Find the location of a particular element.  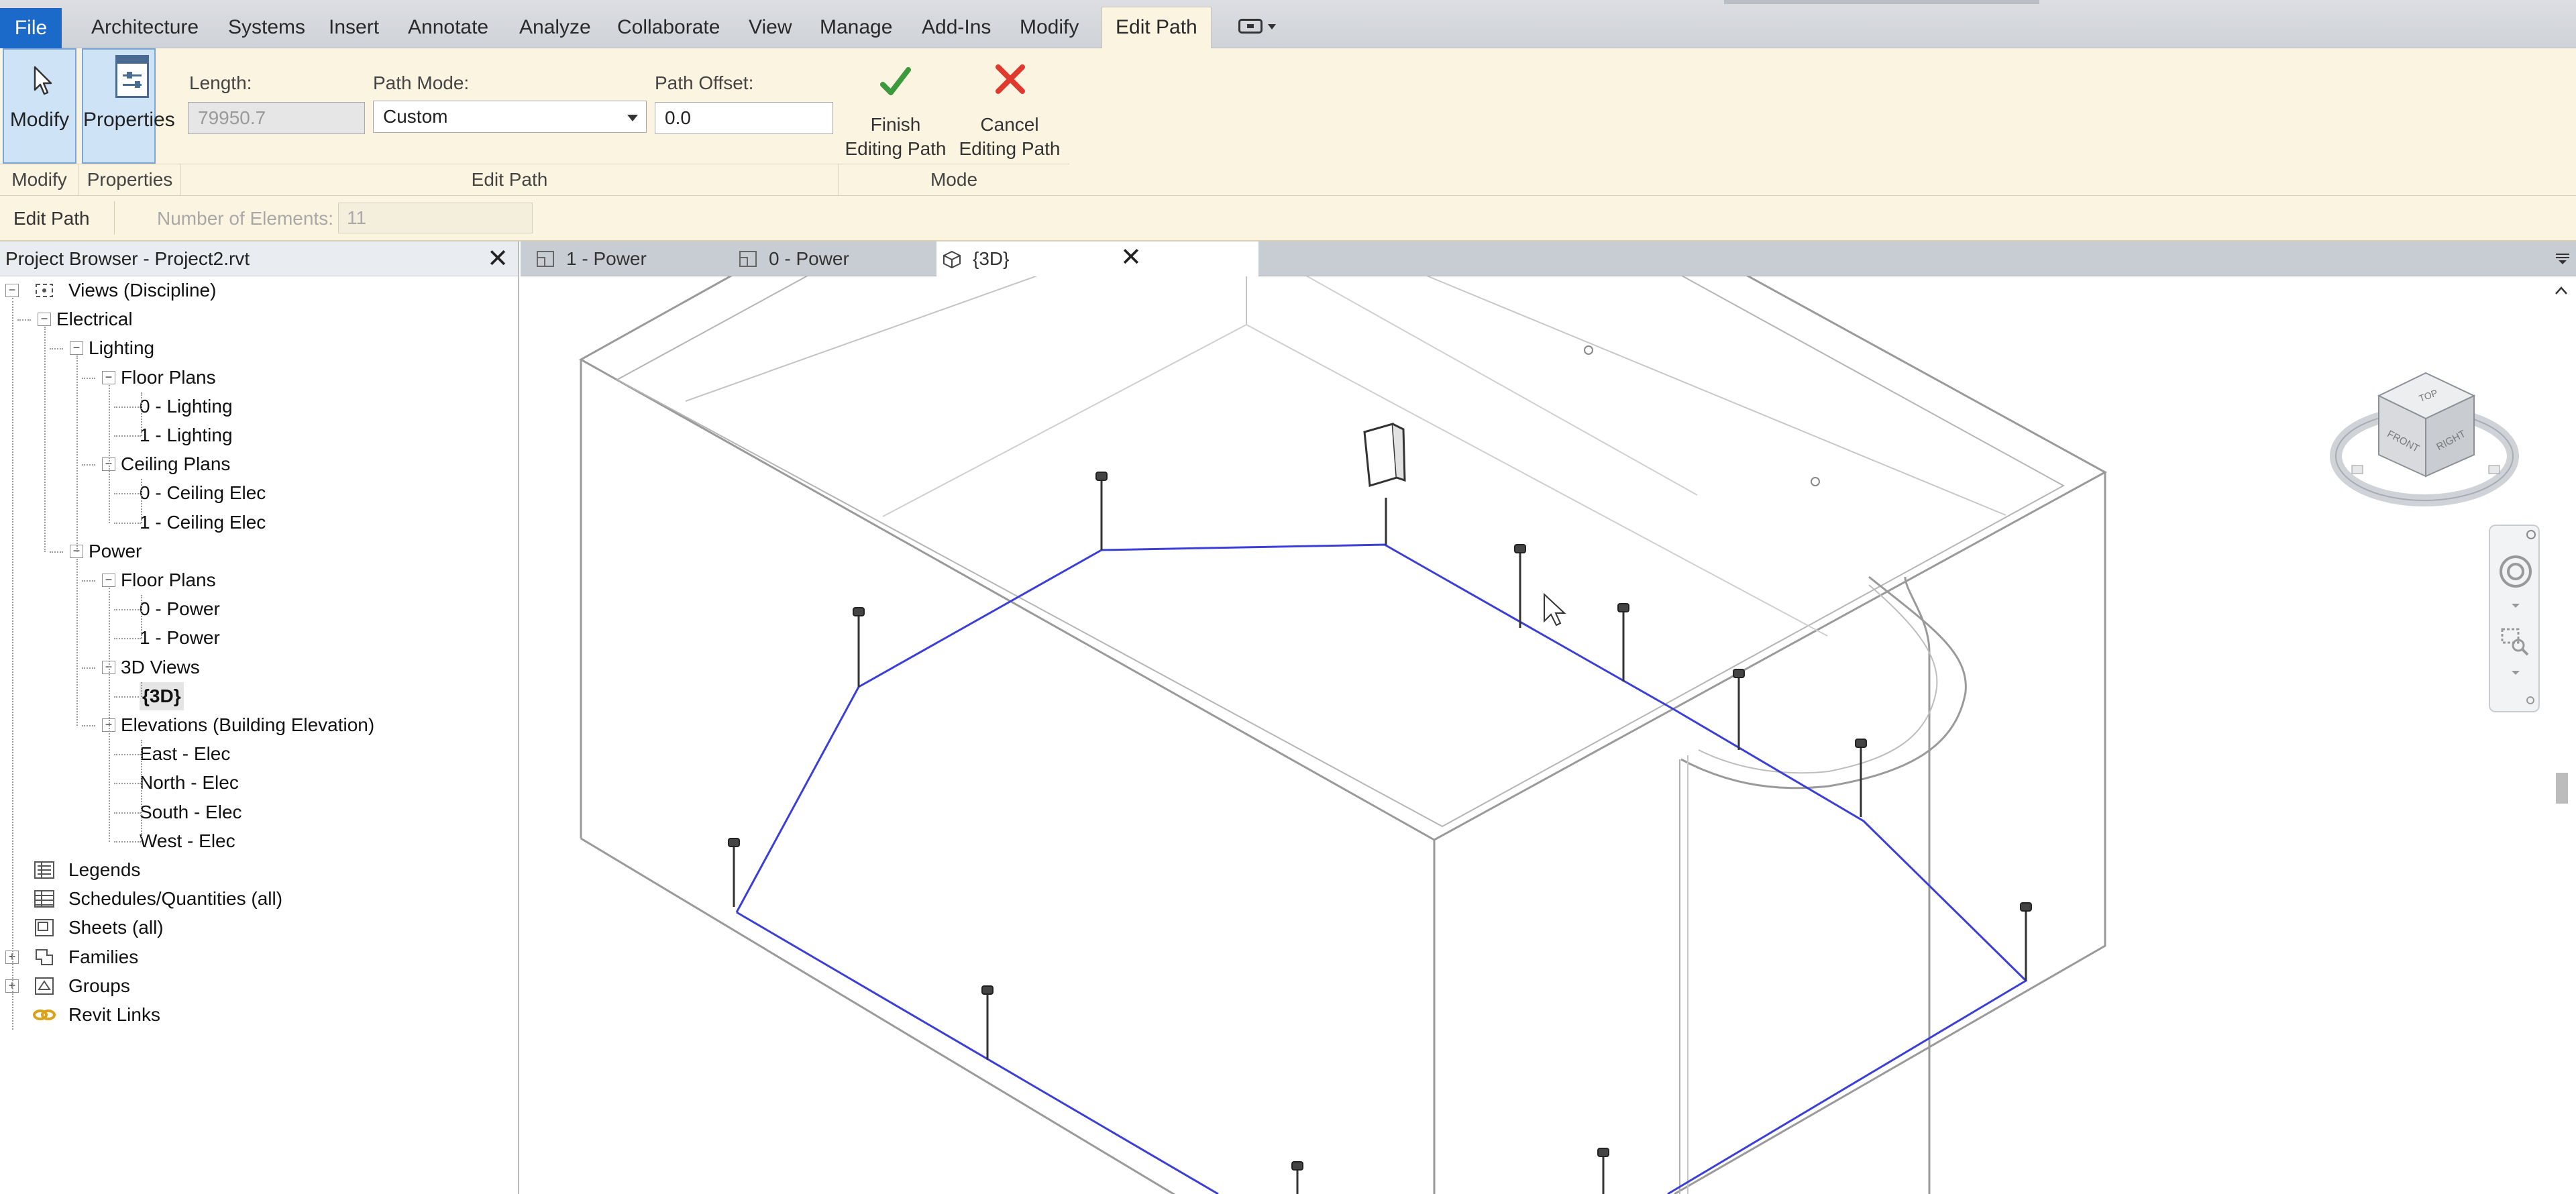

cancel-label-line1: Cancel is located at coordinates (1009, 124).